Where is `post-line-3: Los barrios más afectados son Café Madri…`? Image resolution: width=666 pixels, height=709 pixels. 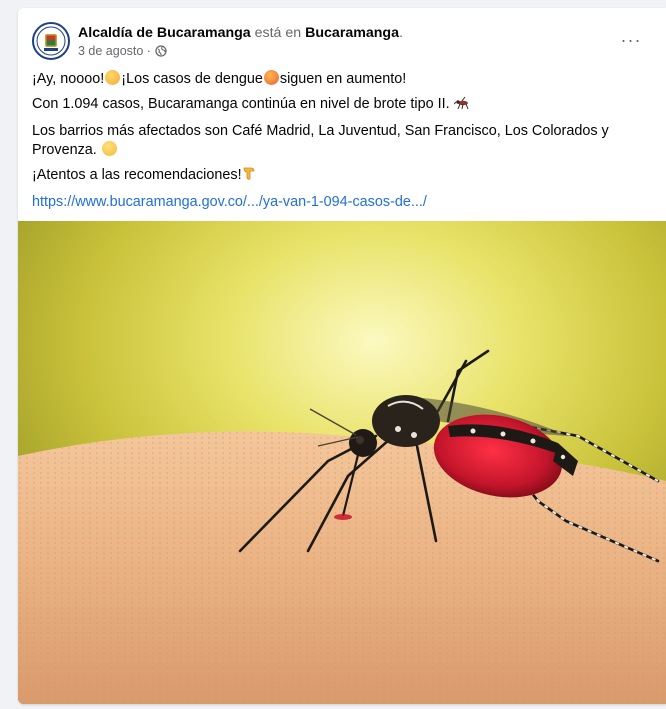 post-line-3: Los barrios más afectados son Café Madri… is located at coordinates (344, 141).